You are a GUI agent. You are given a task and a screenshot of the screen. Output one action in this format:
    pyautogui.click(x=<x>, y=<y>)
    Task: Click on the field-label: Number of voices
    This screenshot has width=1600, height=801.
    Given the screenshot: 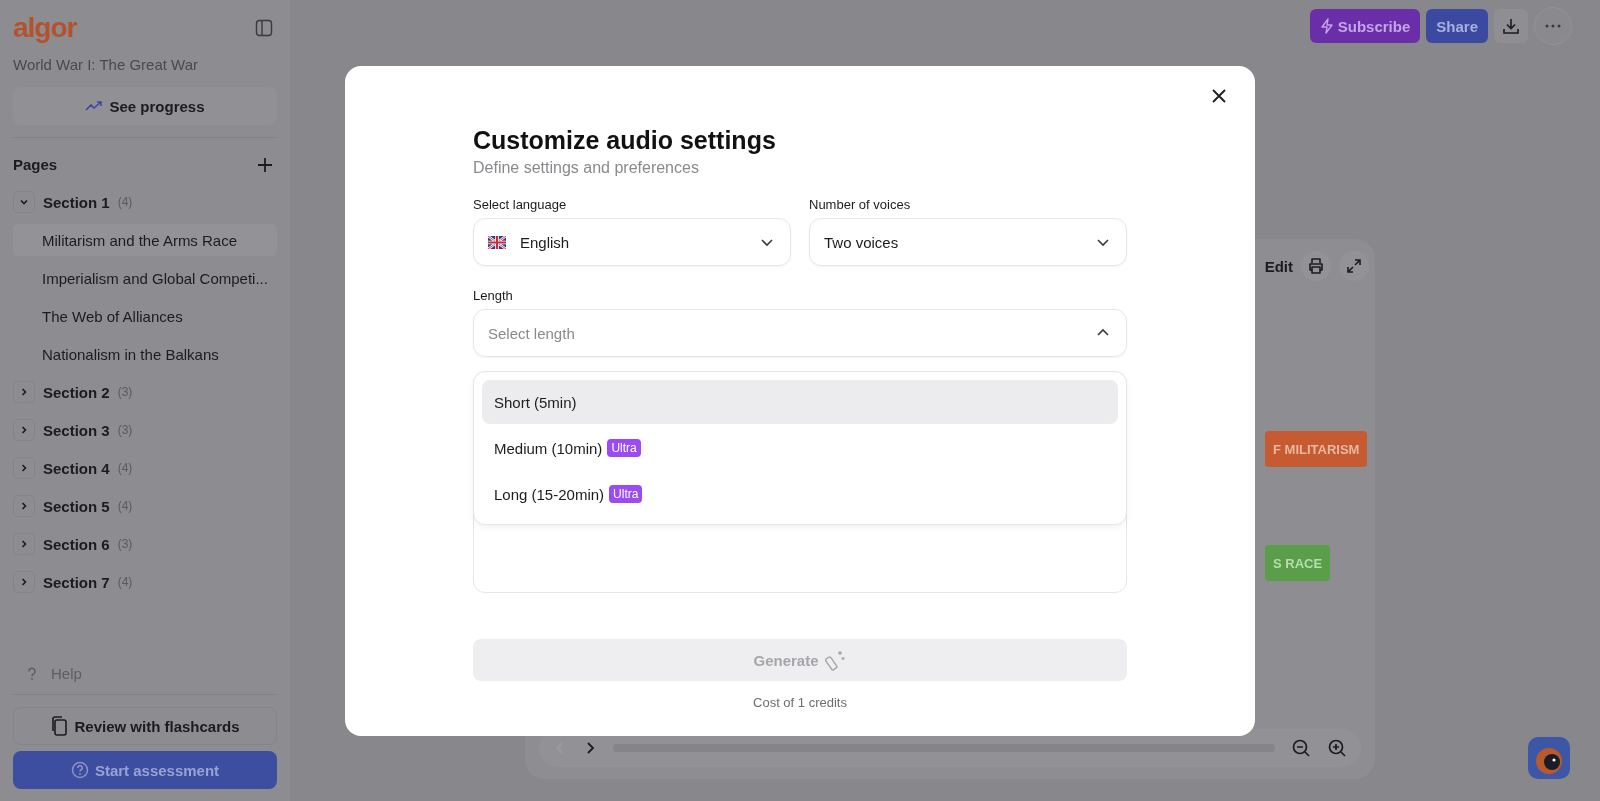 What is the action you would take?
    pyautogui.click(x=860, y=204)
    